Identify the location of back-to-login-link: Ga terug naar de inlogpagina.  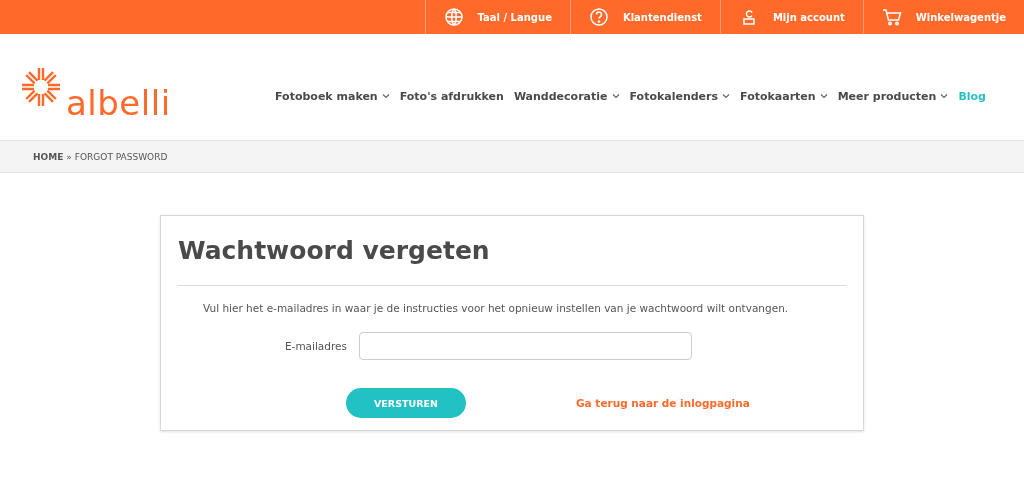
(663, 403).